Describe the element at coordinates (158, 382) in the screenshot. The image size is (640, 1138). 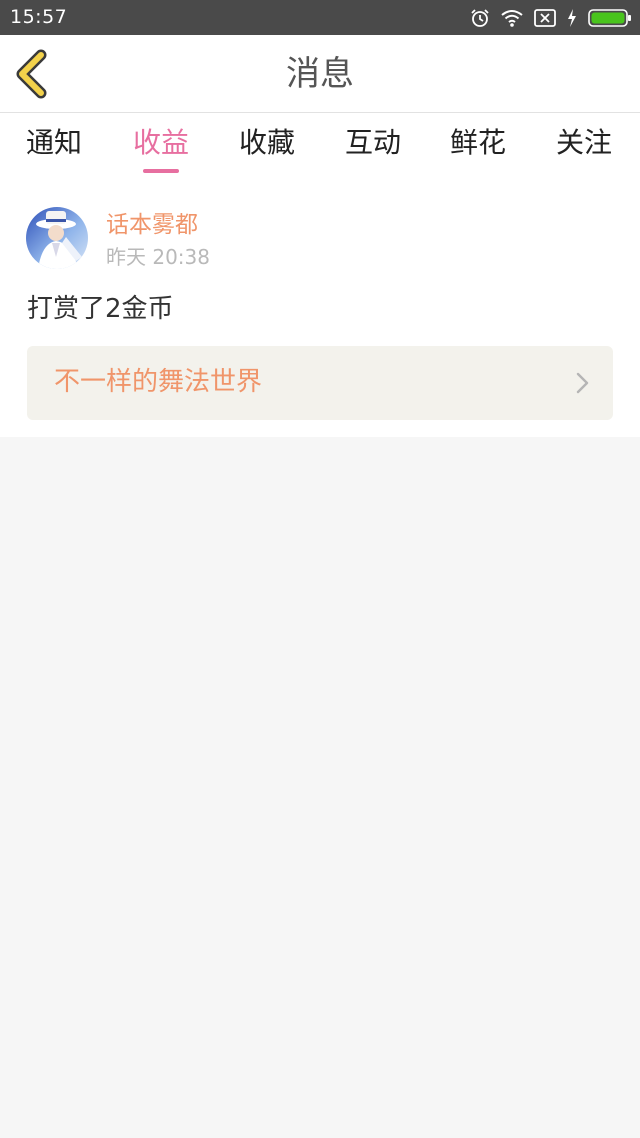
I see `work-title: 不一样的舞法世界` at that location.